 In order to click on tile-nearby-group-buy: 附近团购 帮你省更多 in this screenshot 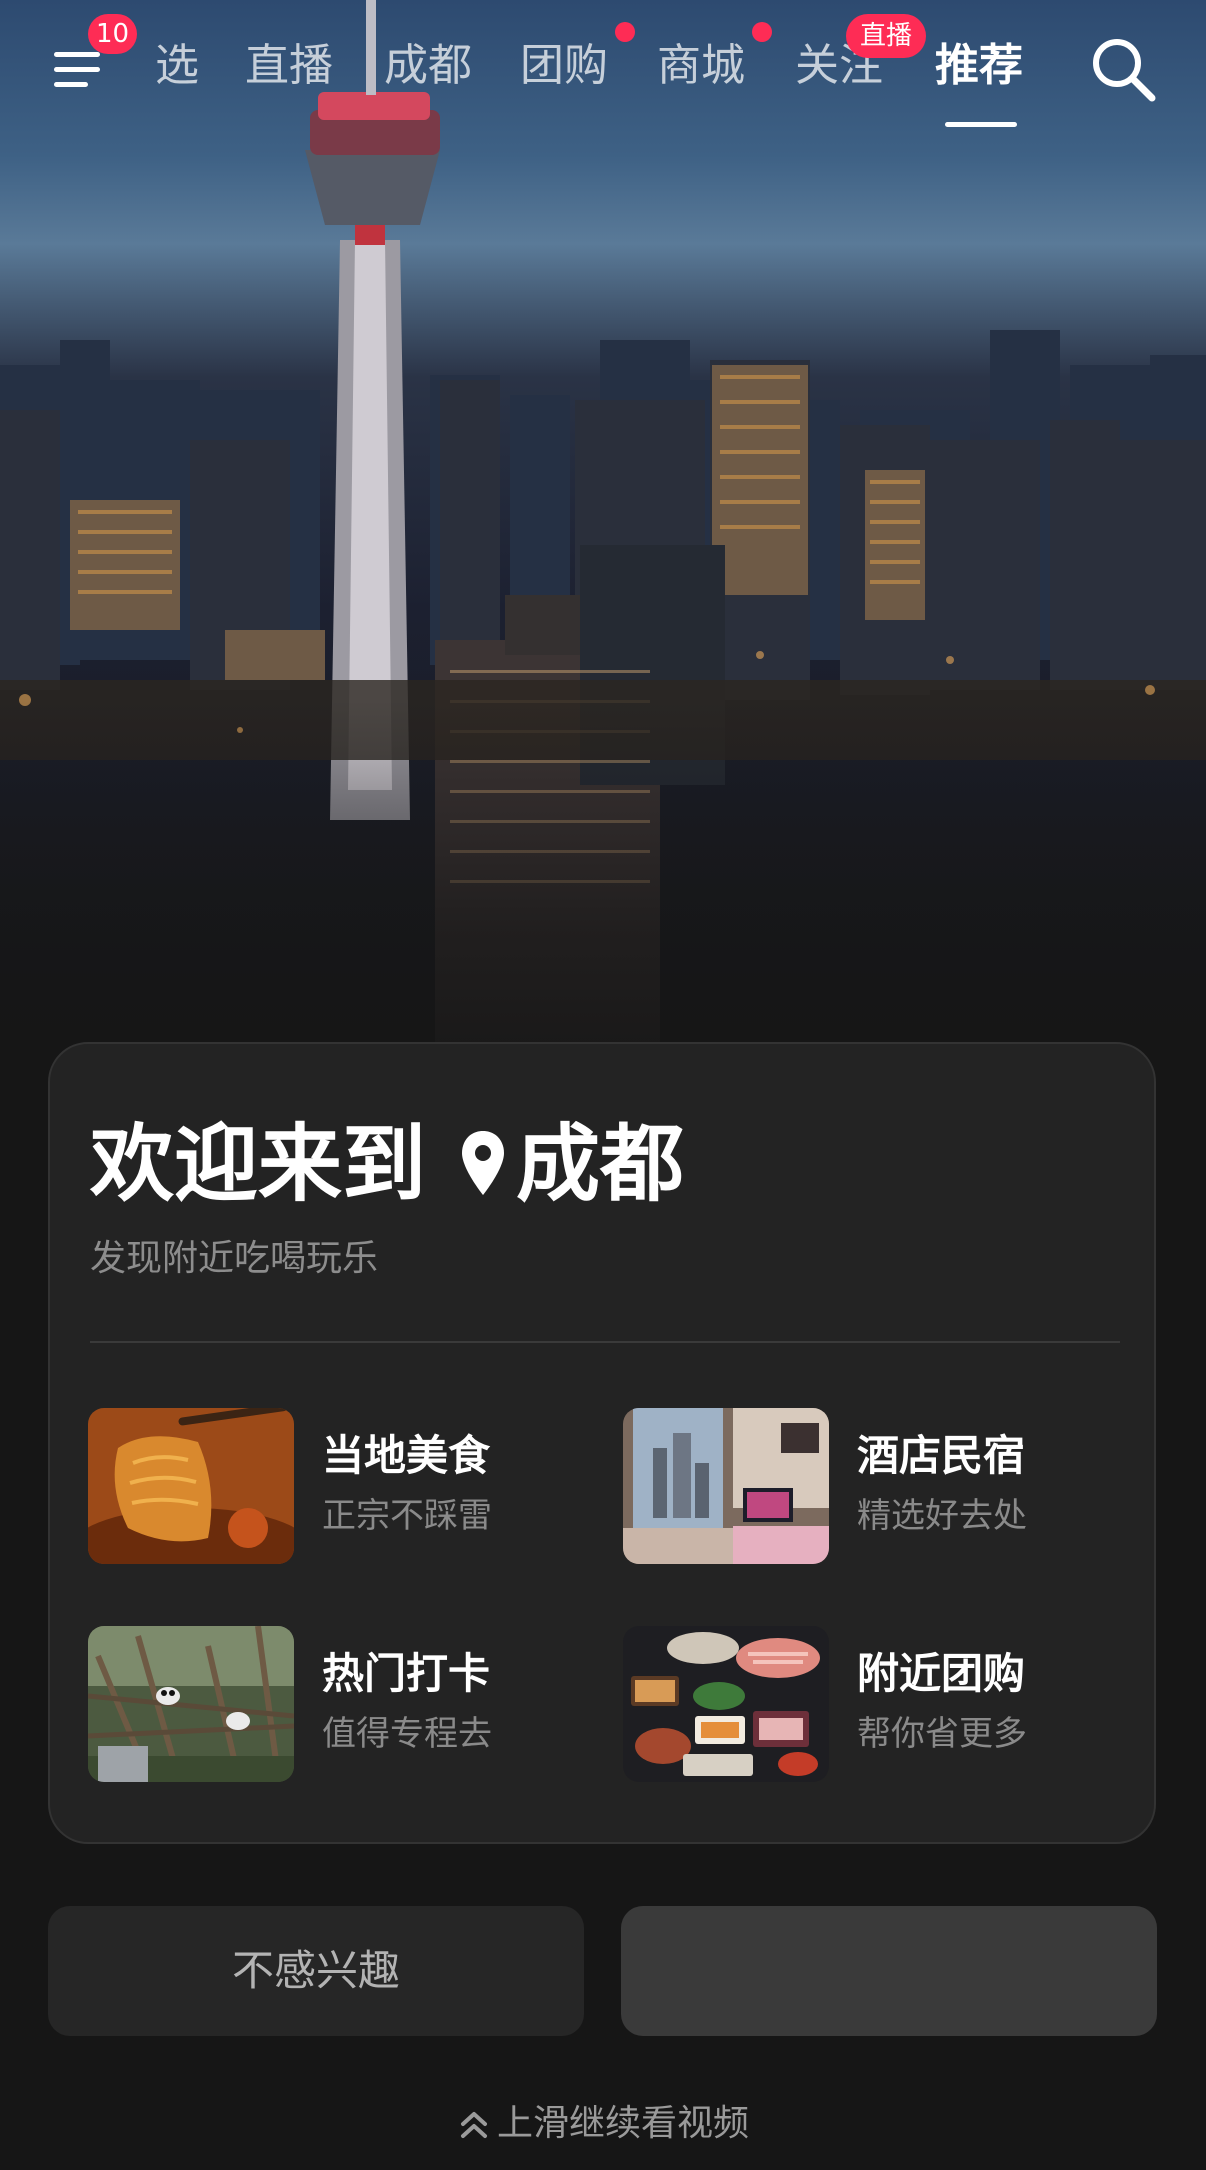, I will do `click(883, 1706)`.